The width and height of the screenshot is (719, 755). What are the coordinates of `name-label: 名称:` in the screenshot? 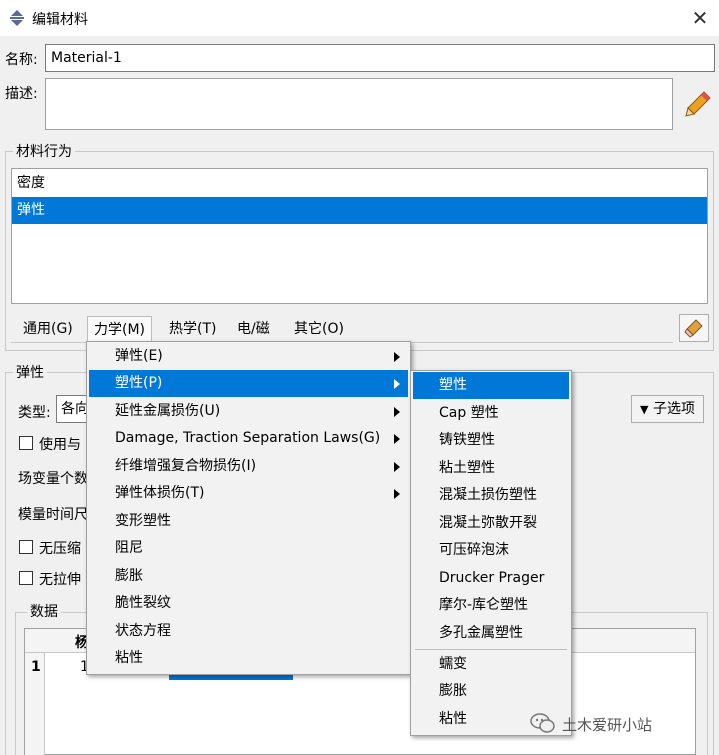 It's located at (21, 60).